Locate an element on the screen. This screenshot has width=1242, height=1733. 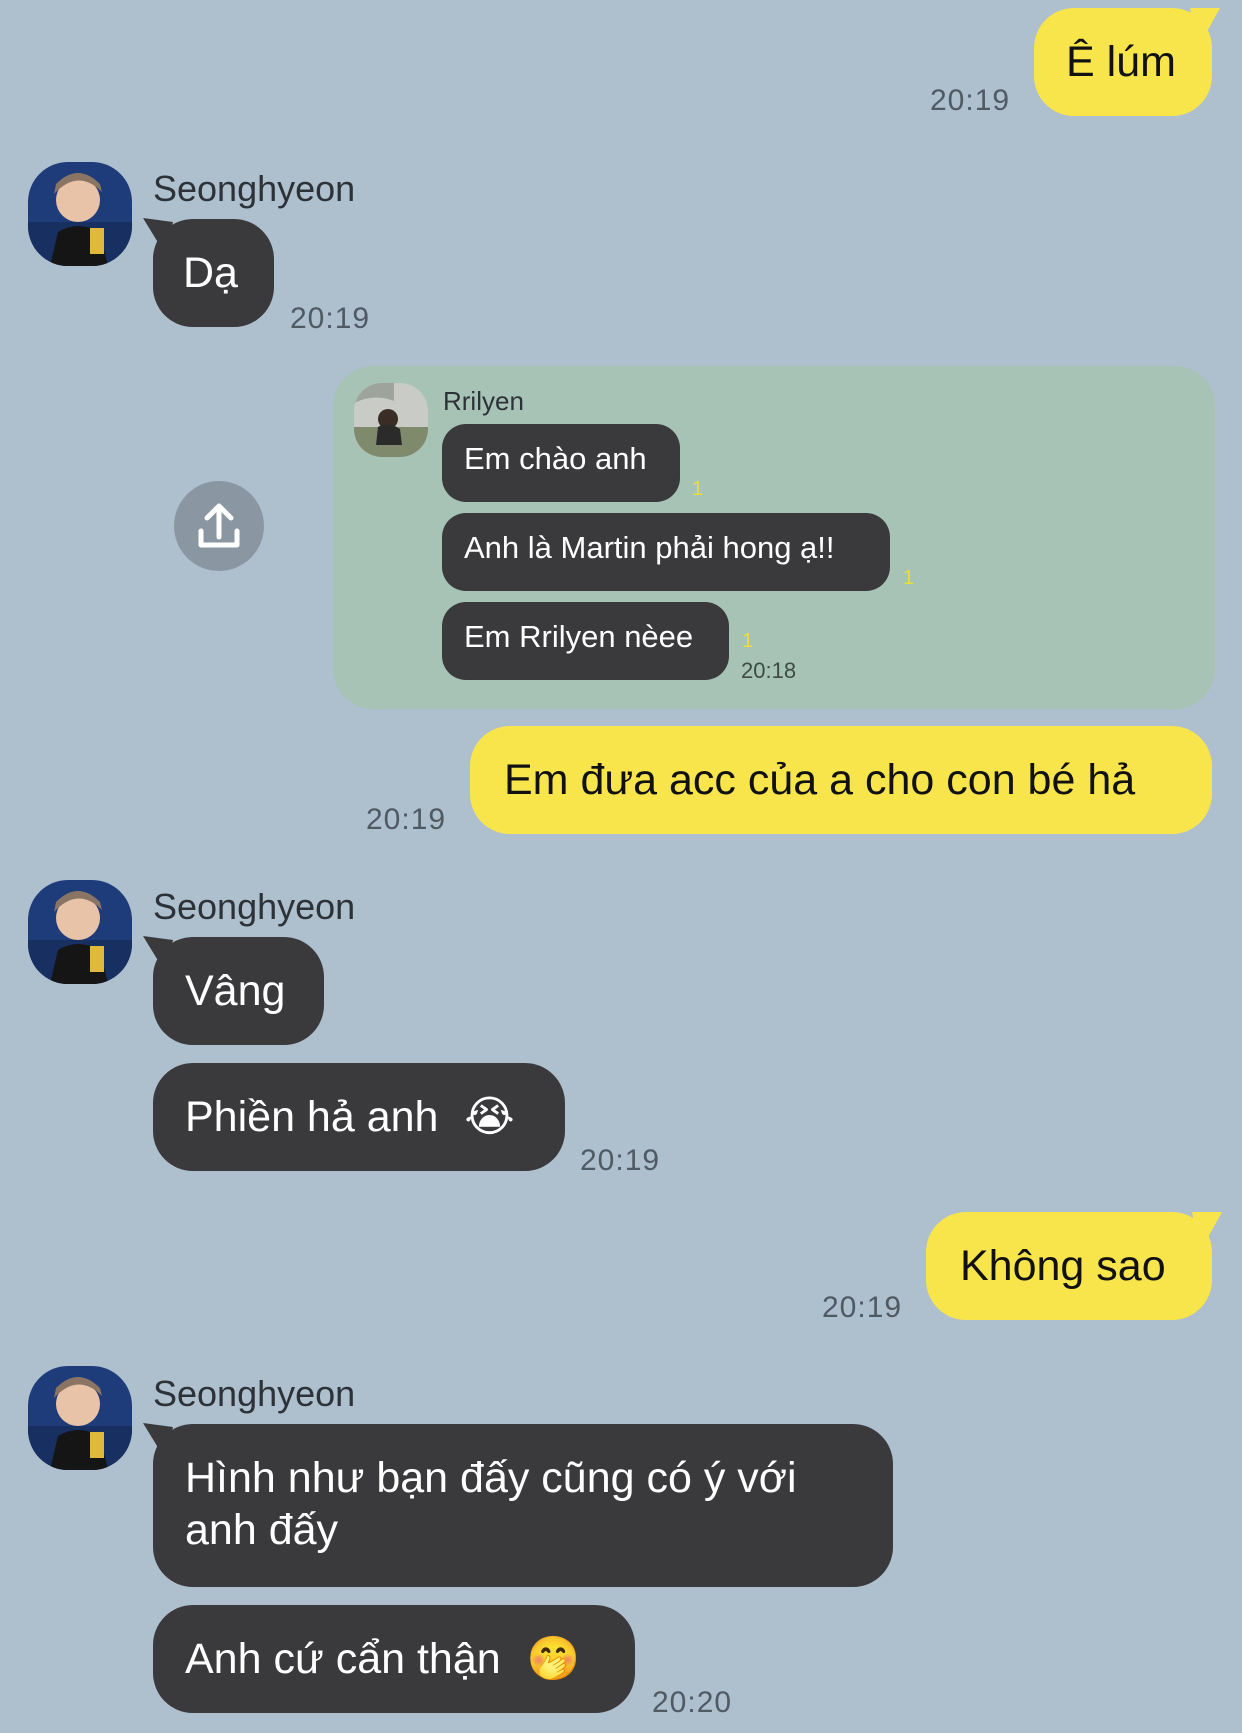
their-message-bubble: Vâng is located at coordinates (238, 991).